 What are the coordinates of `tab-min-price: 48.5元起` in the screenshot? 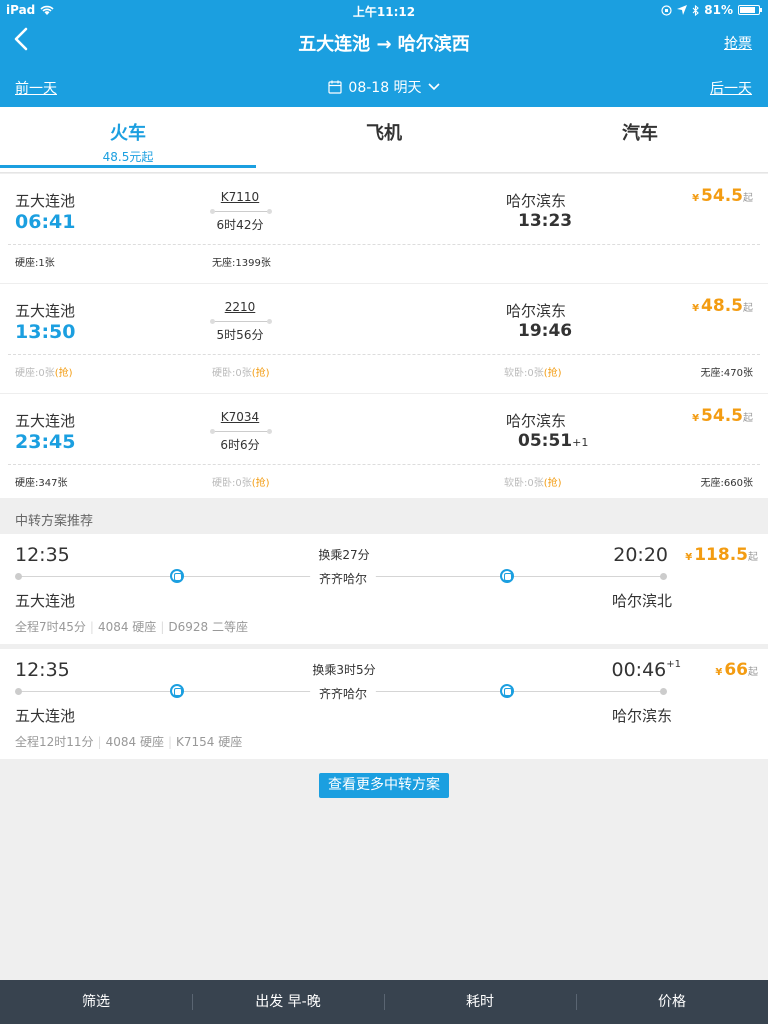 It's located at (128, 157).